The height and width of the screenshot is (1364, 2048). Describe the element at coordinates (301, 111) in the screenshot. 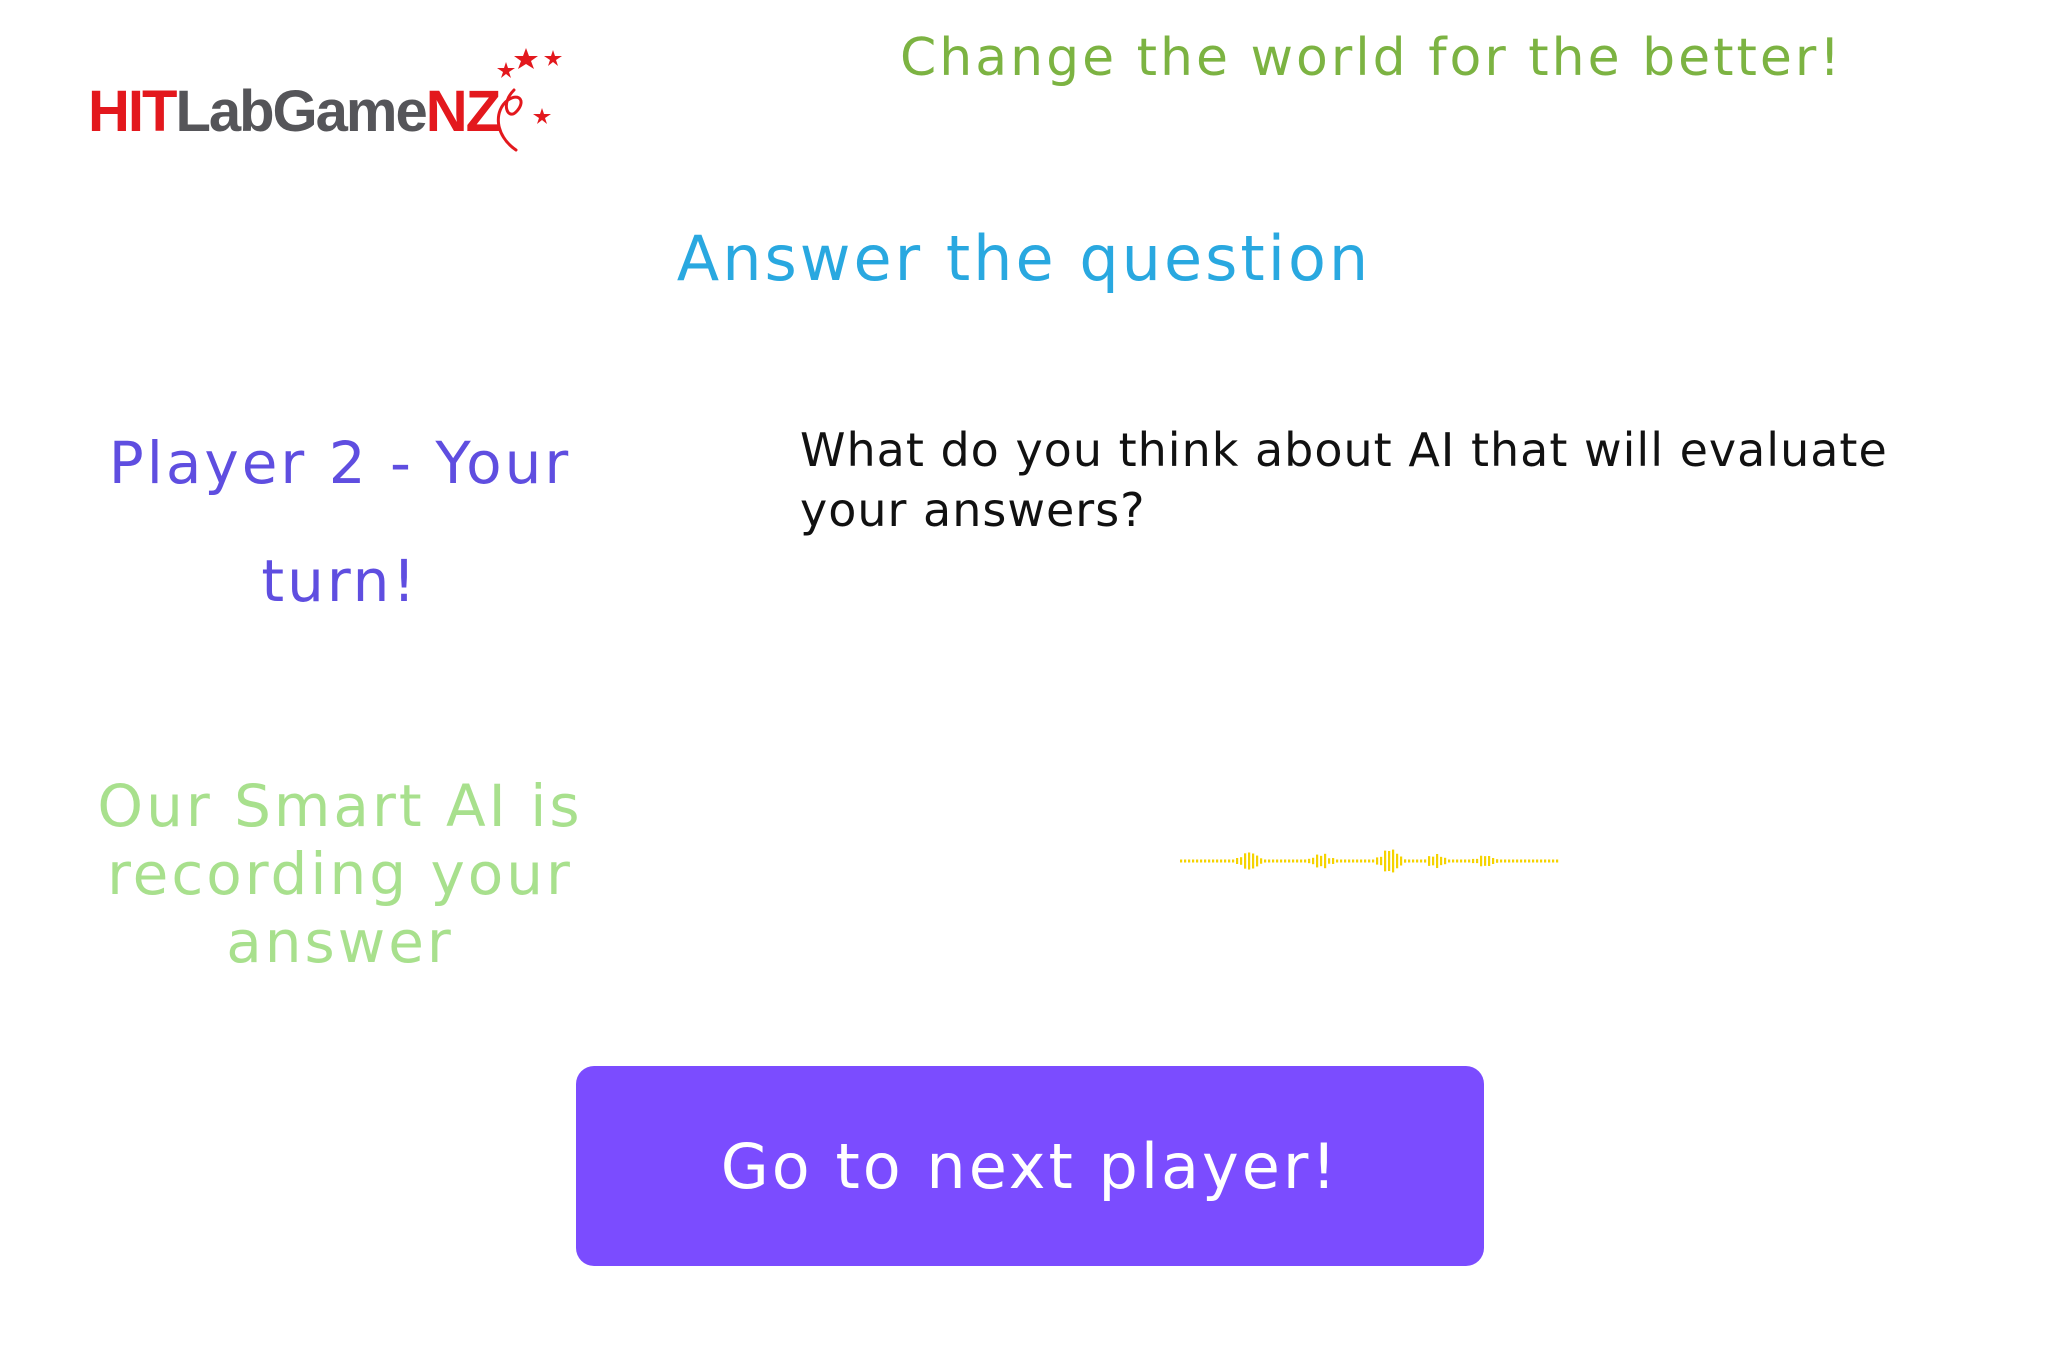

I see `logo-labgame: LabGame` at that location.